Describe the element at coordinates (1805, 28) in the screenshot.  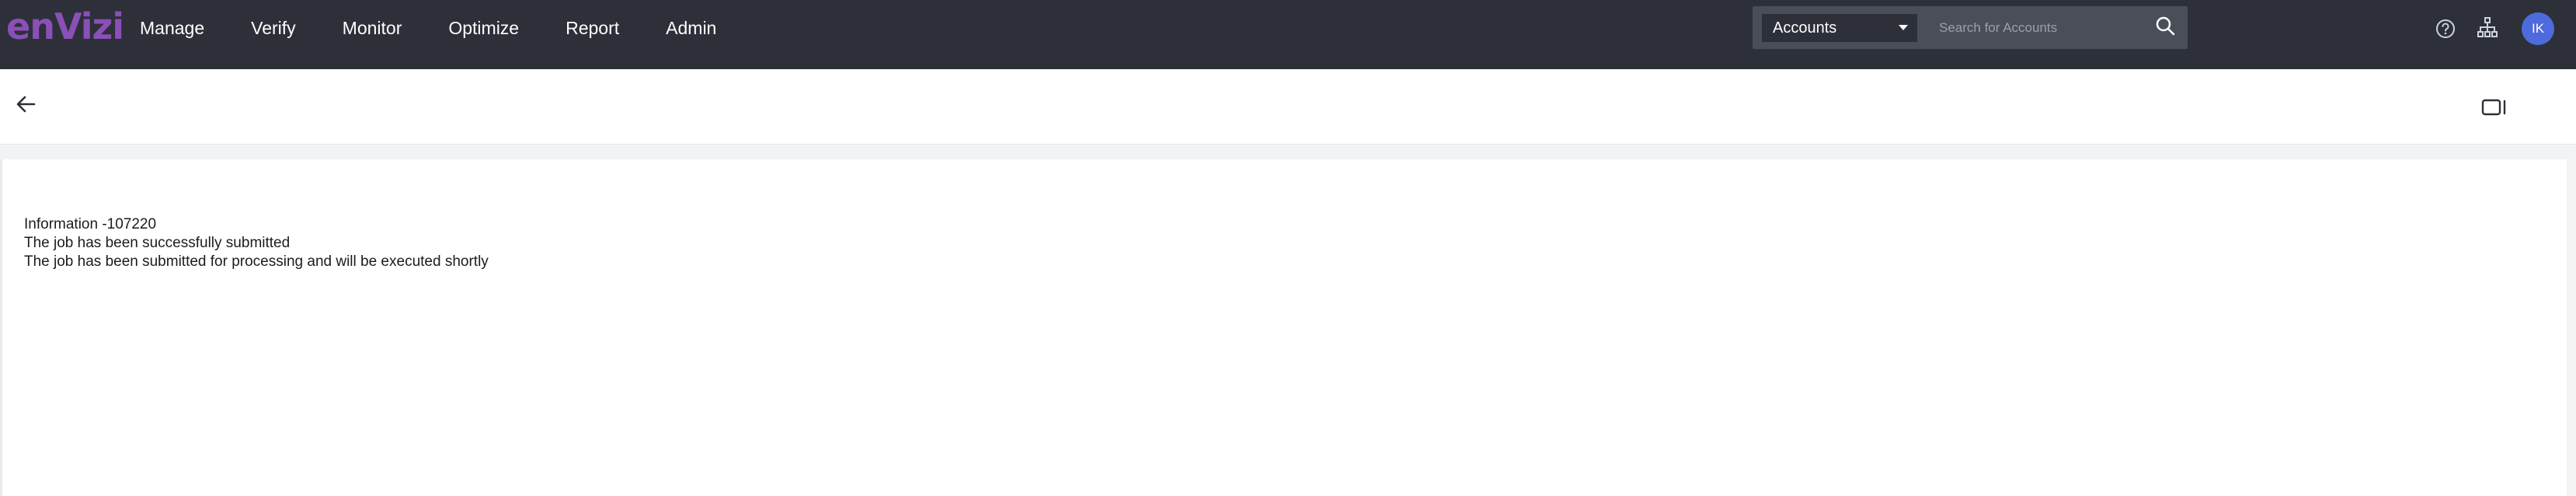
I see `search-scope-value: Accounts` at that location.